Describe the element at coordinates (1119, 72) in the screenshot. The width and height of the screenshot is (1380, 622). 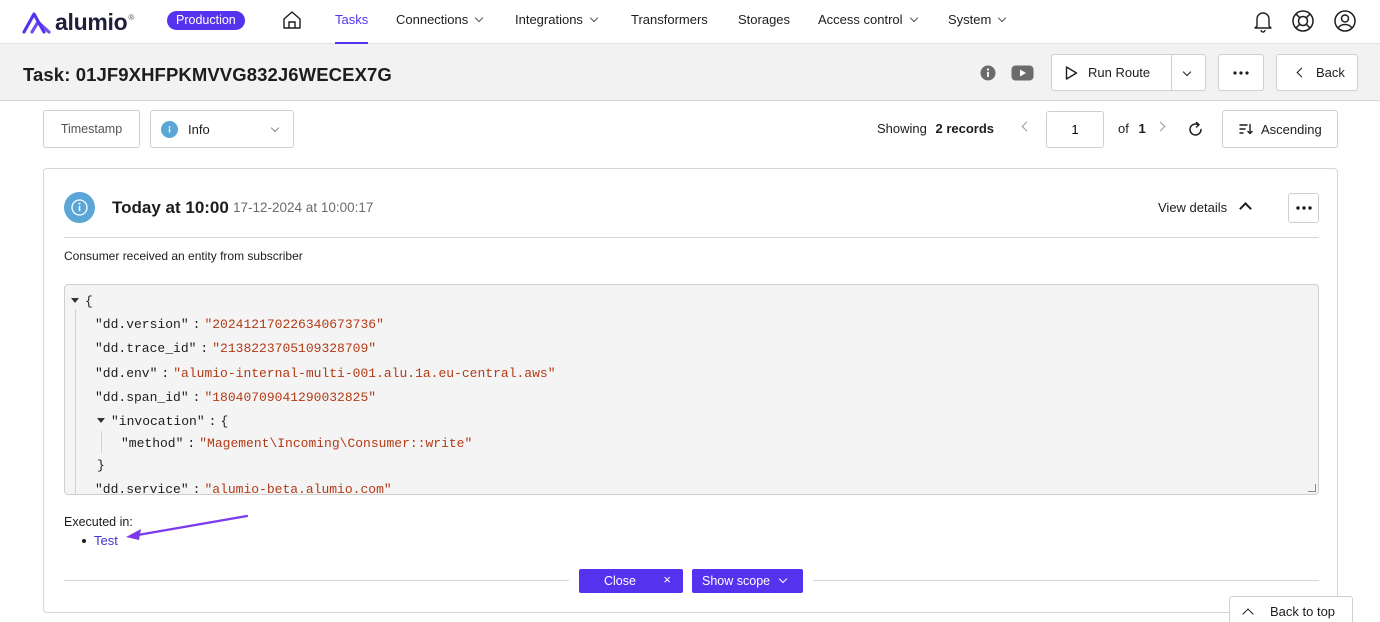
I see `run-route-label: Run Route` at that location.